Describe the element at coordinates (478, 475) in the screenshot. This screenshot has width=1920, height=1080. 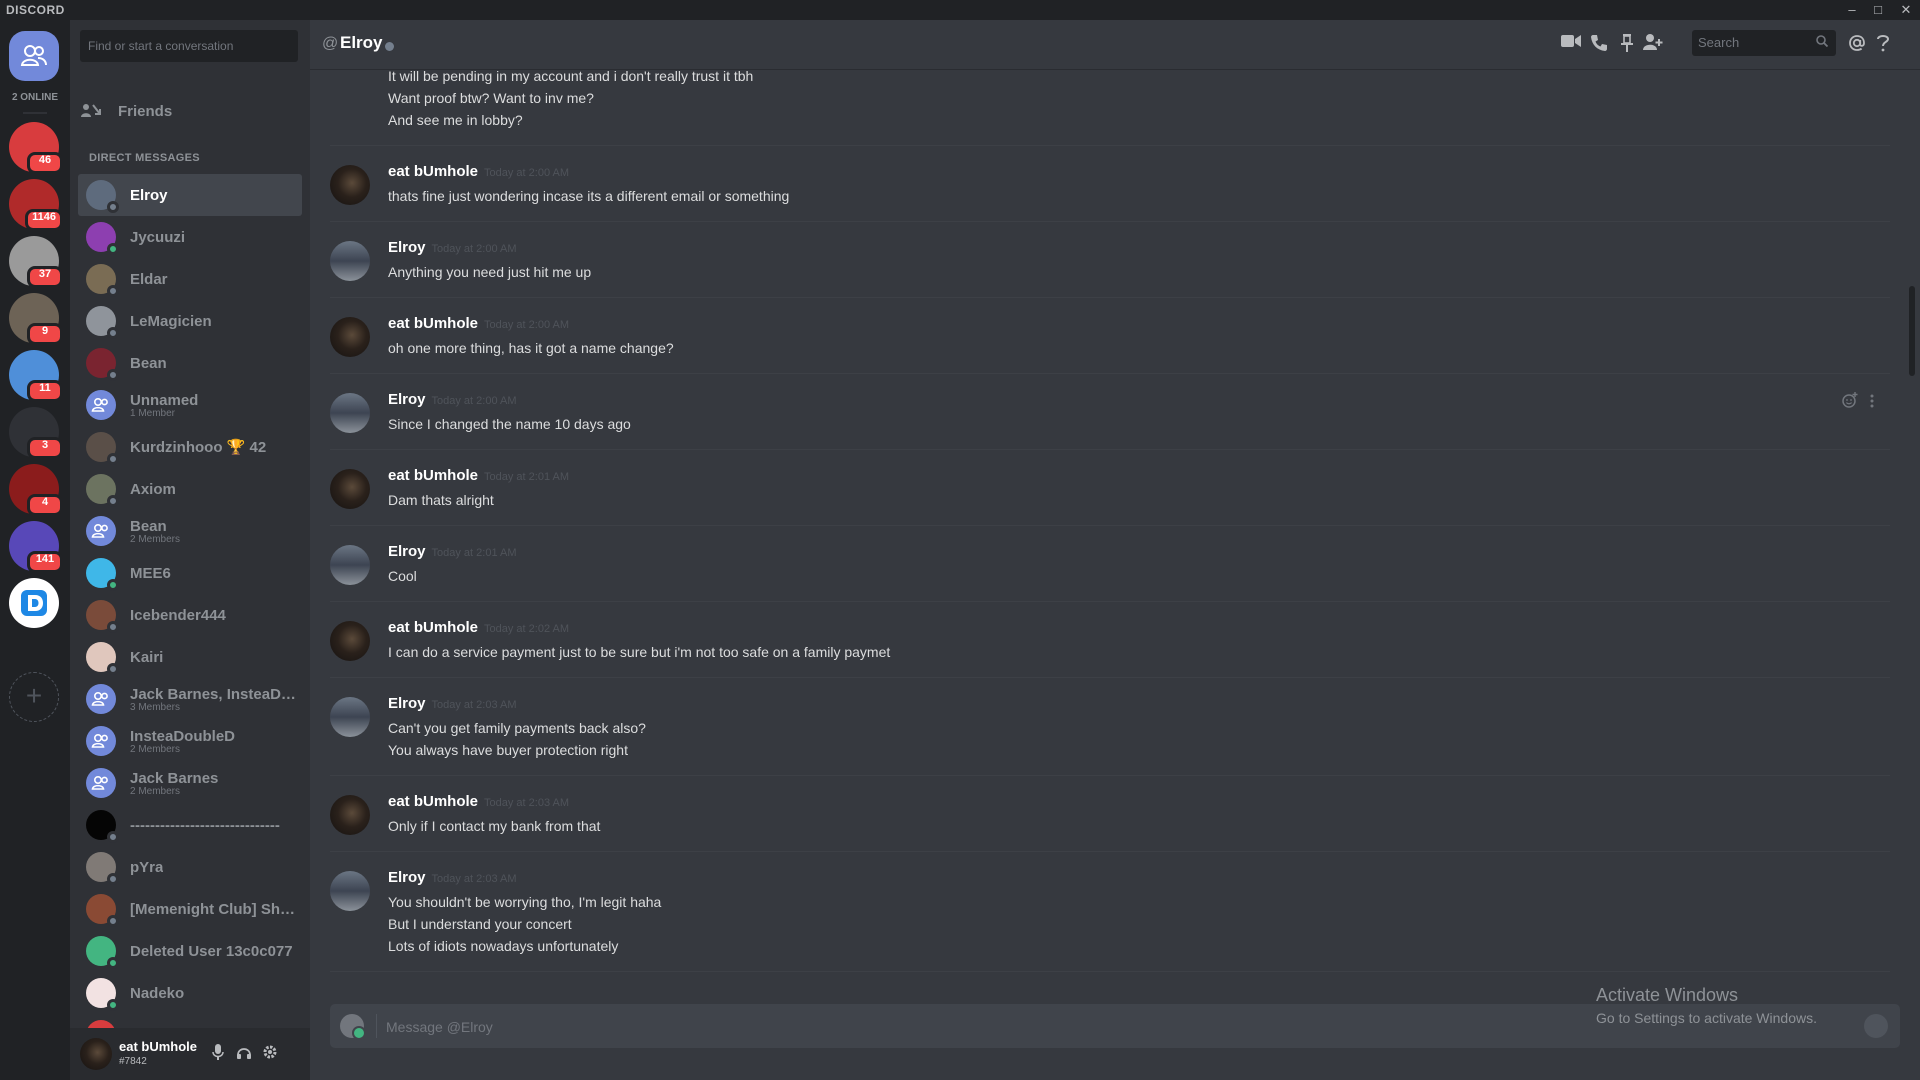
I see `message-author: eat bUmhole Today at 2:01 AM` at that location.